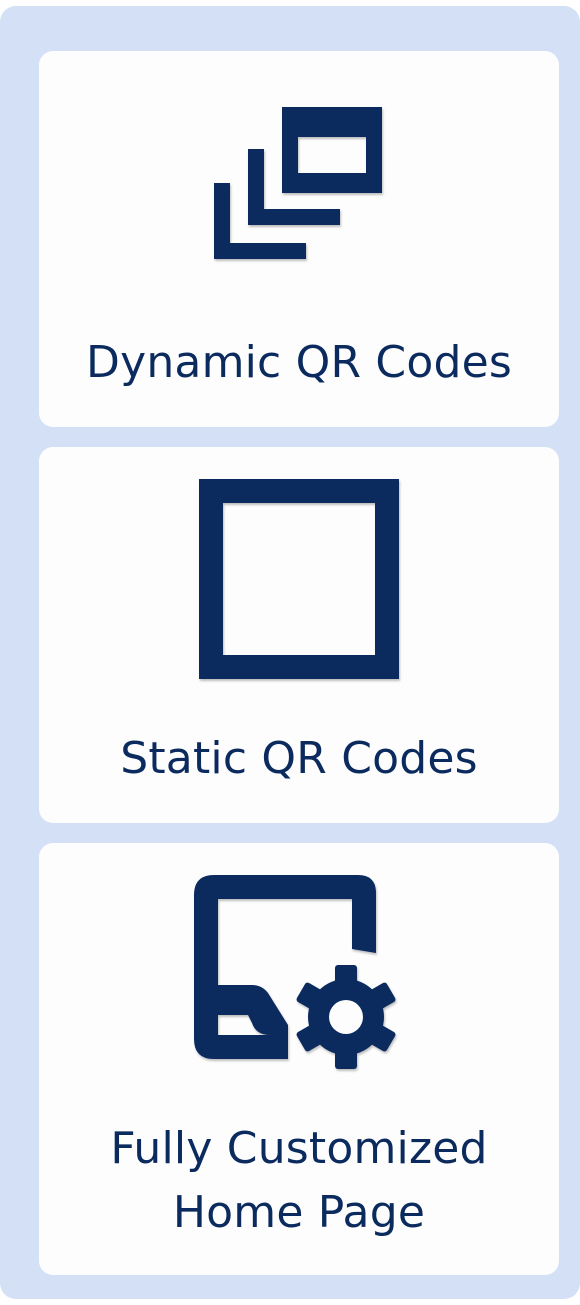 This screenshot has width=580, height=1305. I want to click on feature-label: Static QR Codes, so click(299, 758).